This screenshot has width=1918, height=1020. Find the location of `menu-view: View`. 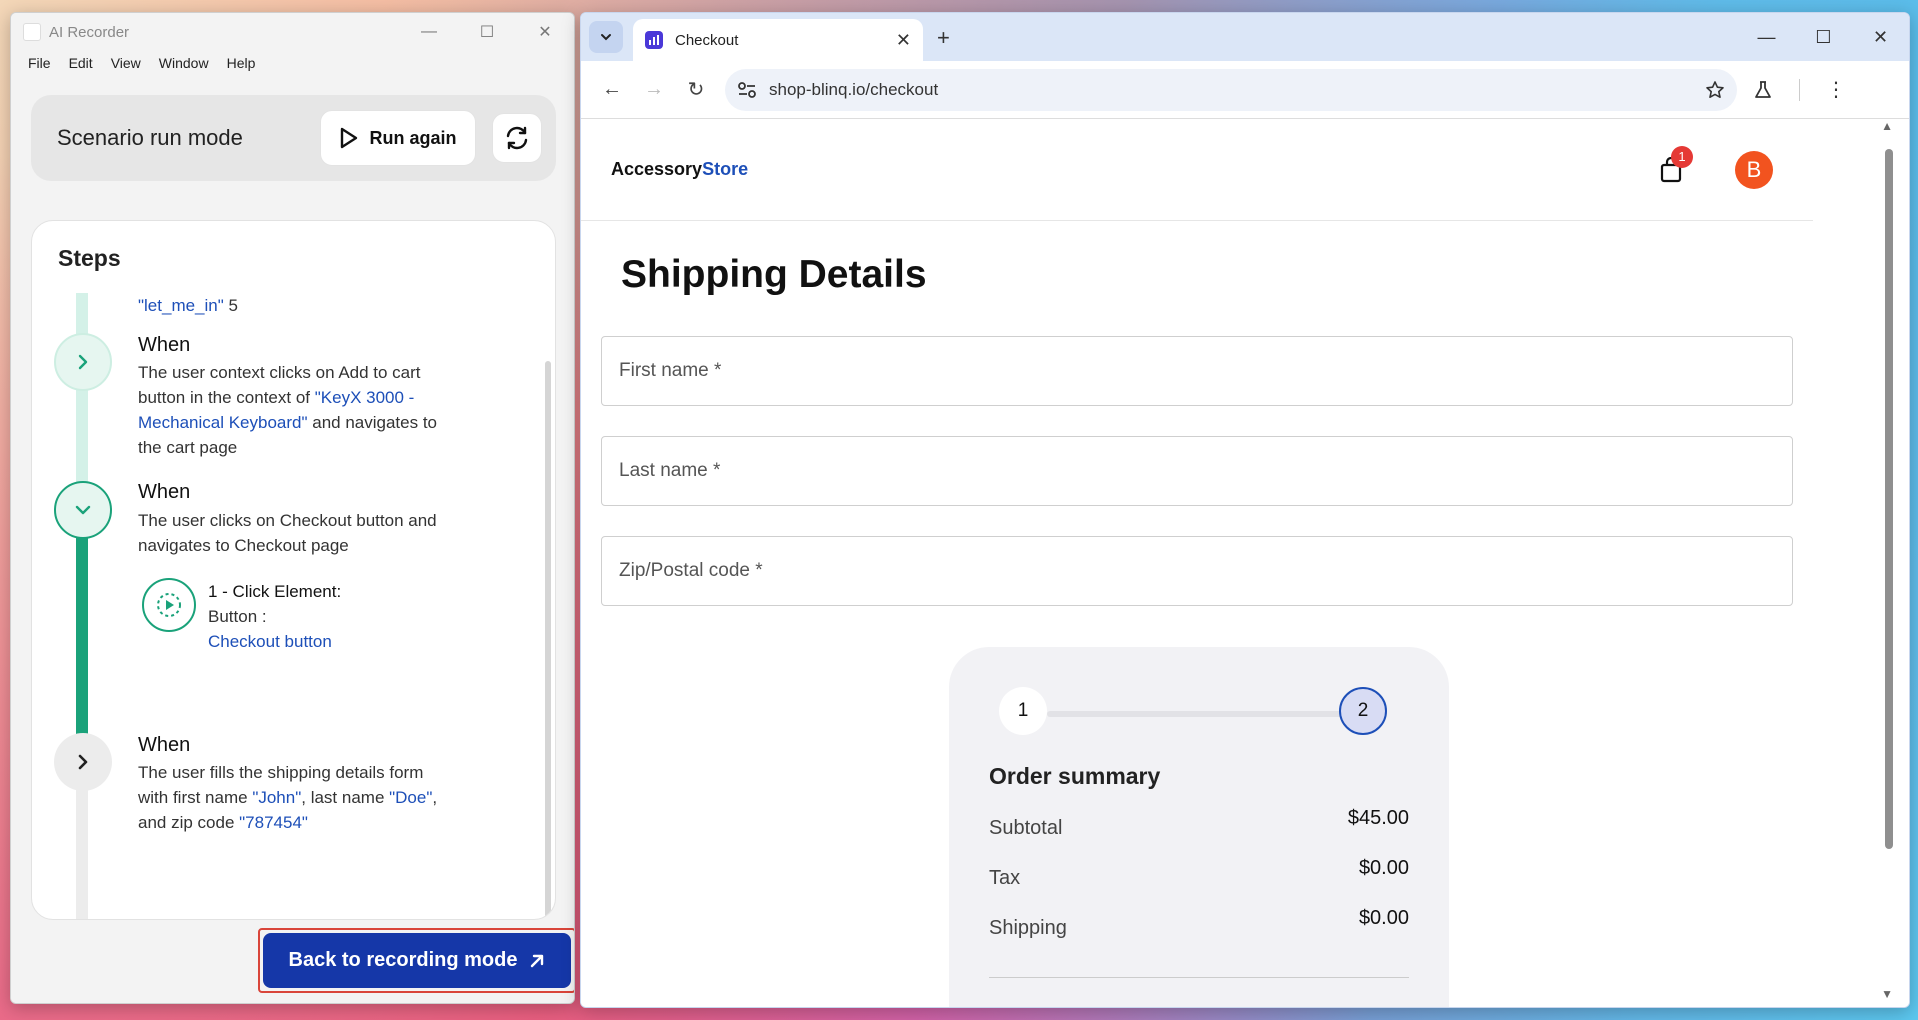

menu-view: View is located at coordinates (126, 63).